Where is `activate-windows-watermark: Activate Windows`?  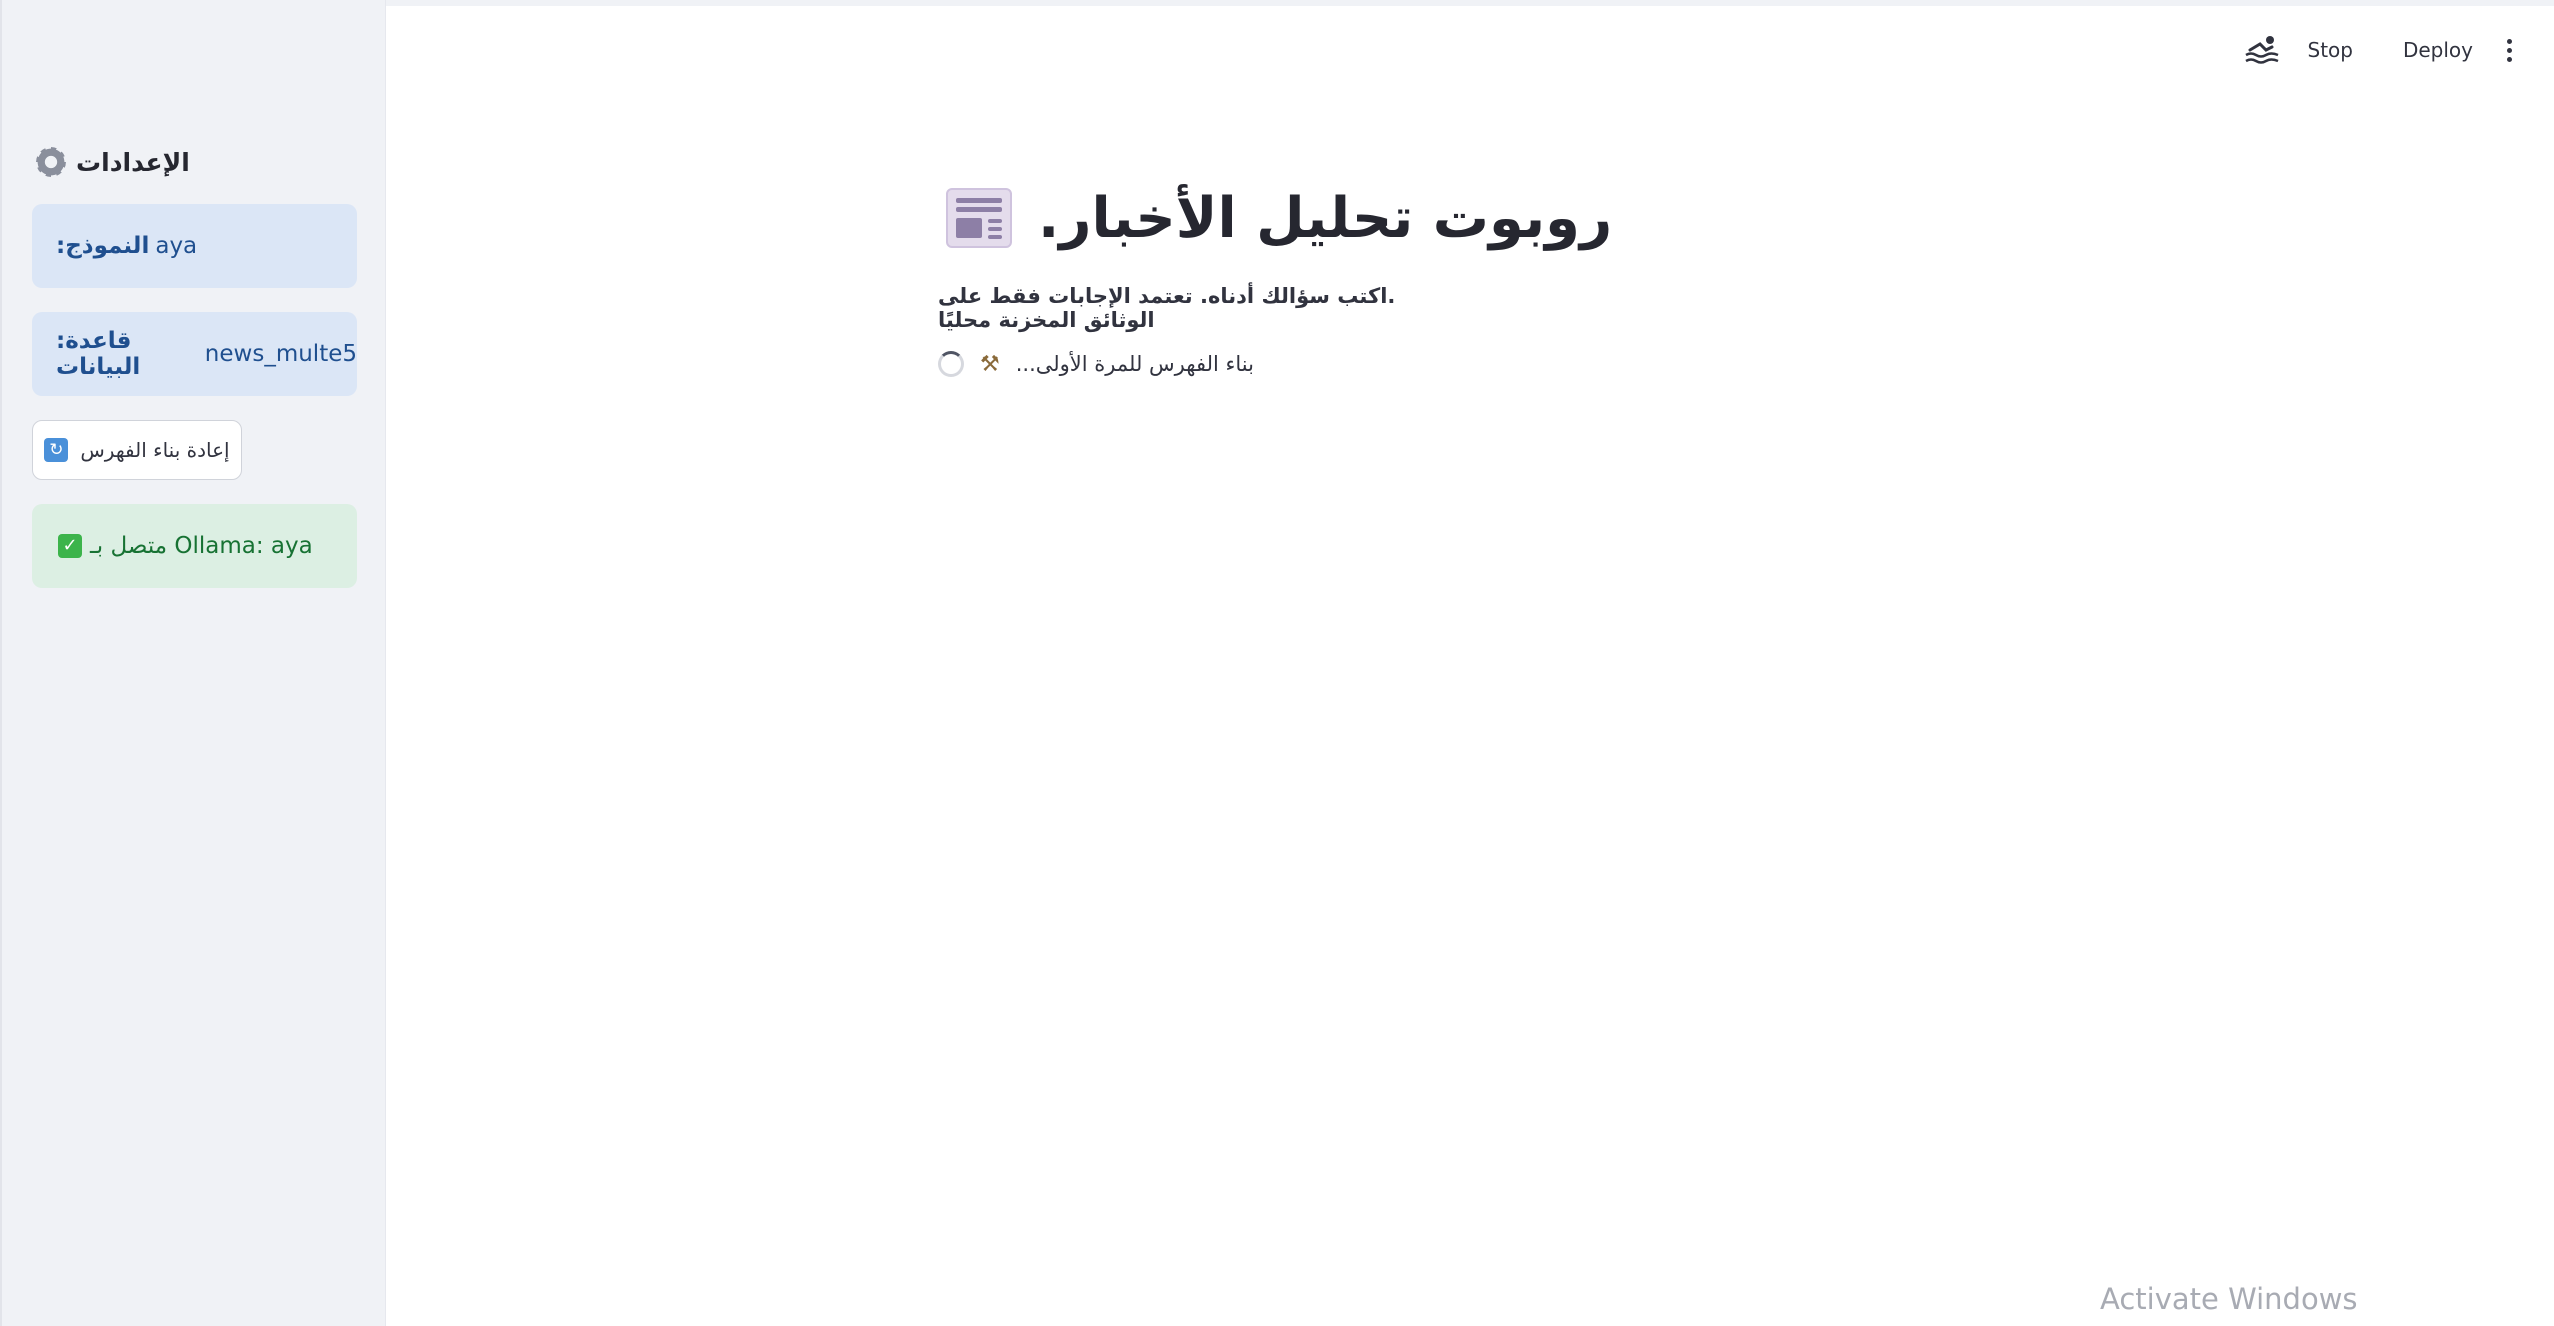 activate-windows-watermark: Activate Windows is located at coordinates (2229, 1299).